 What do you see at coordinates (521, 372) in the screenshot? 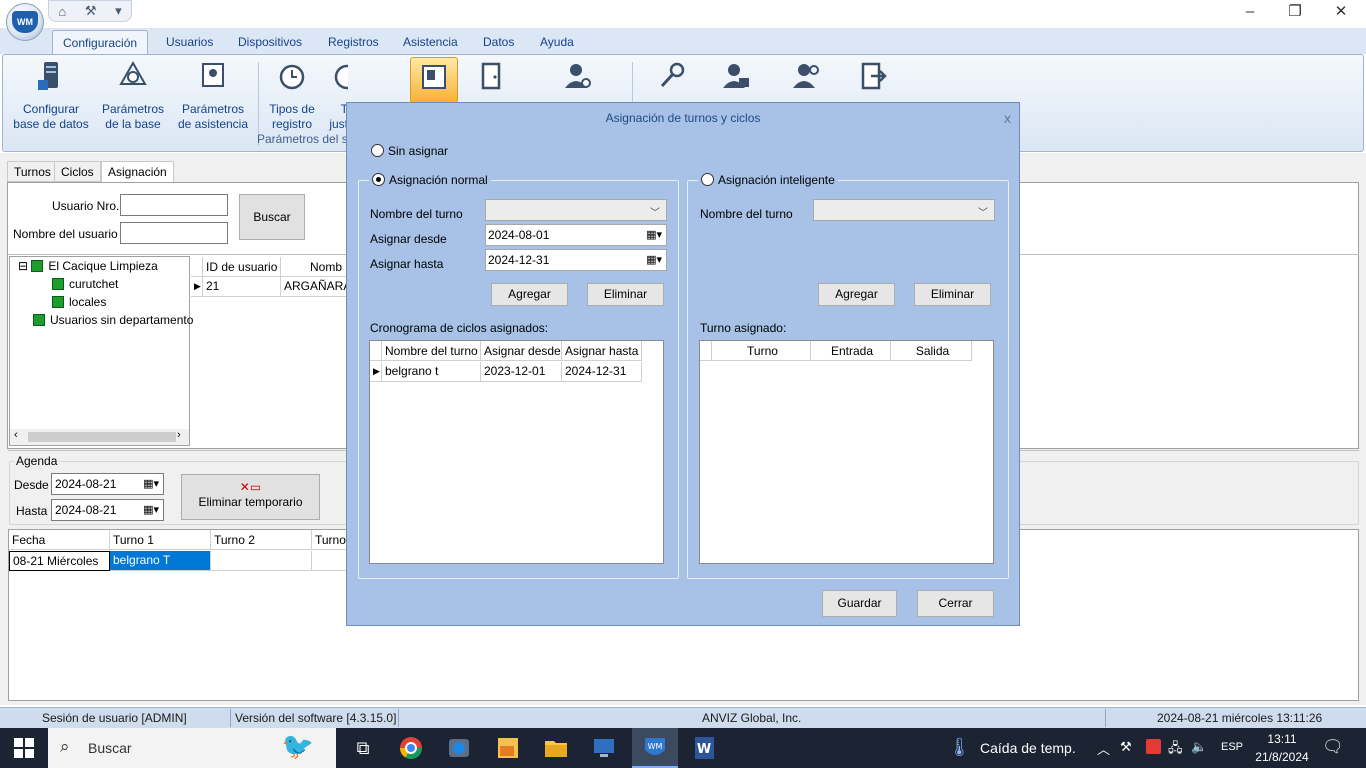
I see `cell-assign-from: 2023-12-01` at bounding box center [521, 372].